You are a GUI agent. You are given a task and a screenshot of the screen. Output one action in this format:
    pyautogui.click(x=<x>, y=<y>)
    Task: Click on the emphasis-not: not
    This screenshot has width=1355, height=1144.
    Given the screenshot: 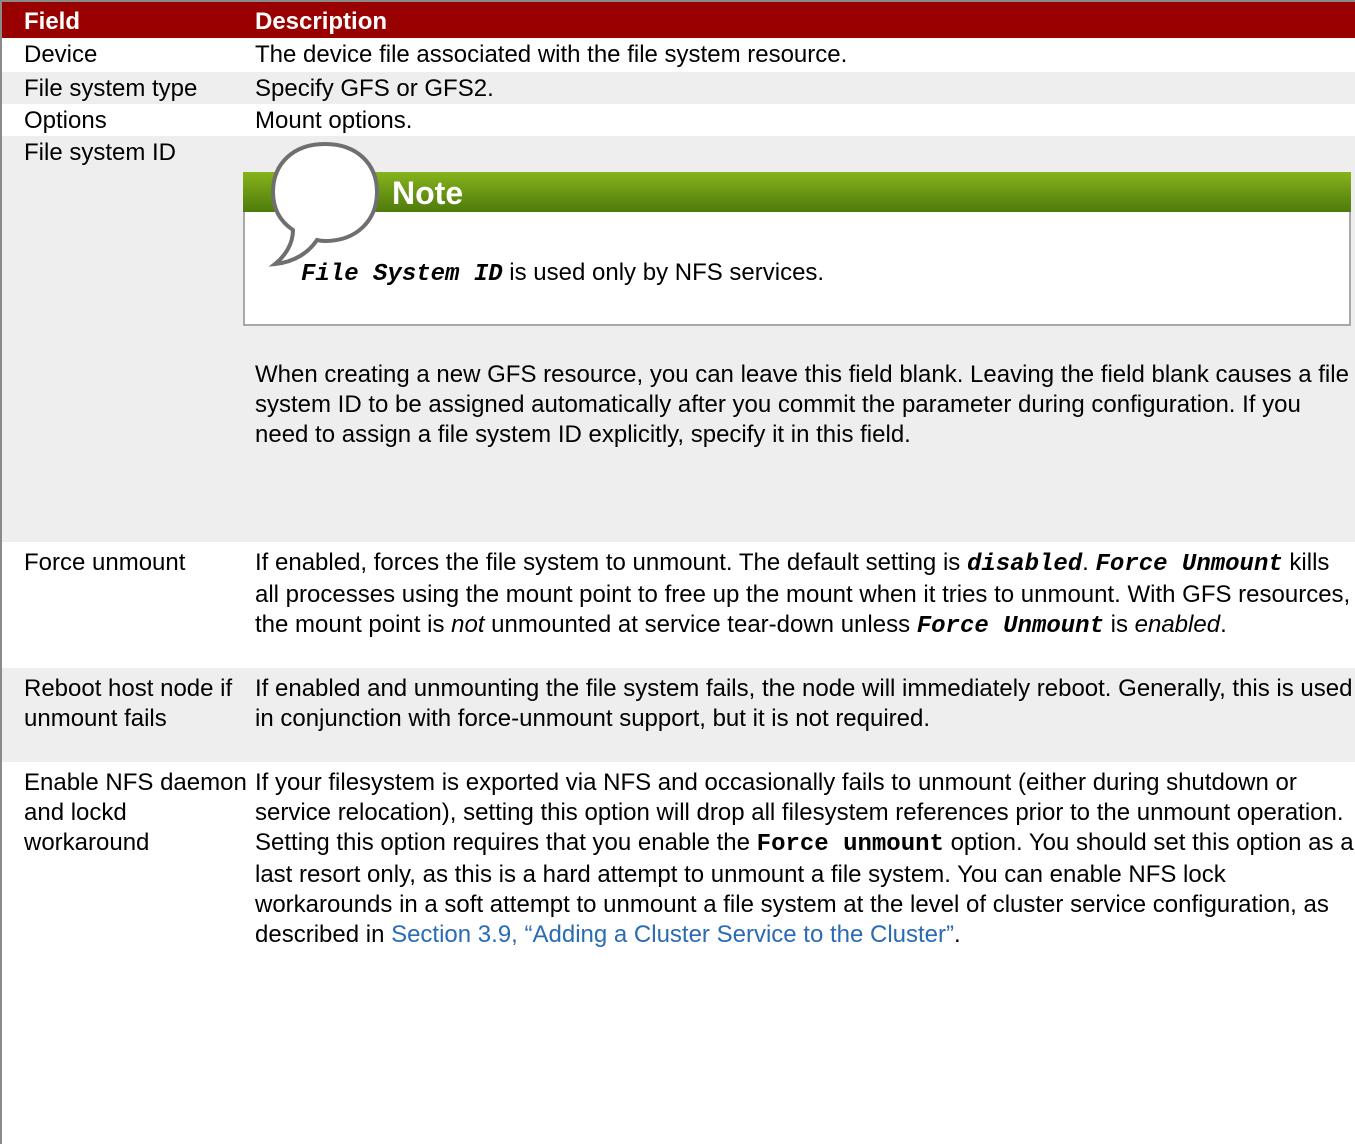 What is the action you would take?
    pyautogui.click(x=468, y=624)
    